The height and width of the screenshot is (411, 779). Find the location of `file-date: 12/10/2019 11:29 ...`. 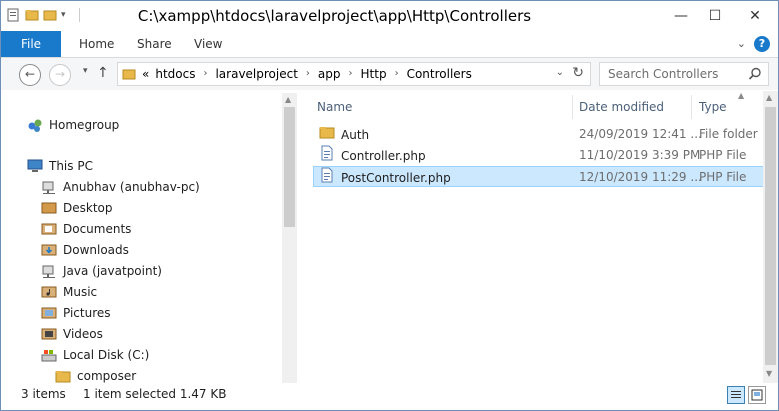

file-date: 12/10/2019 11:29 ... is located at coordinates (640, 177).